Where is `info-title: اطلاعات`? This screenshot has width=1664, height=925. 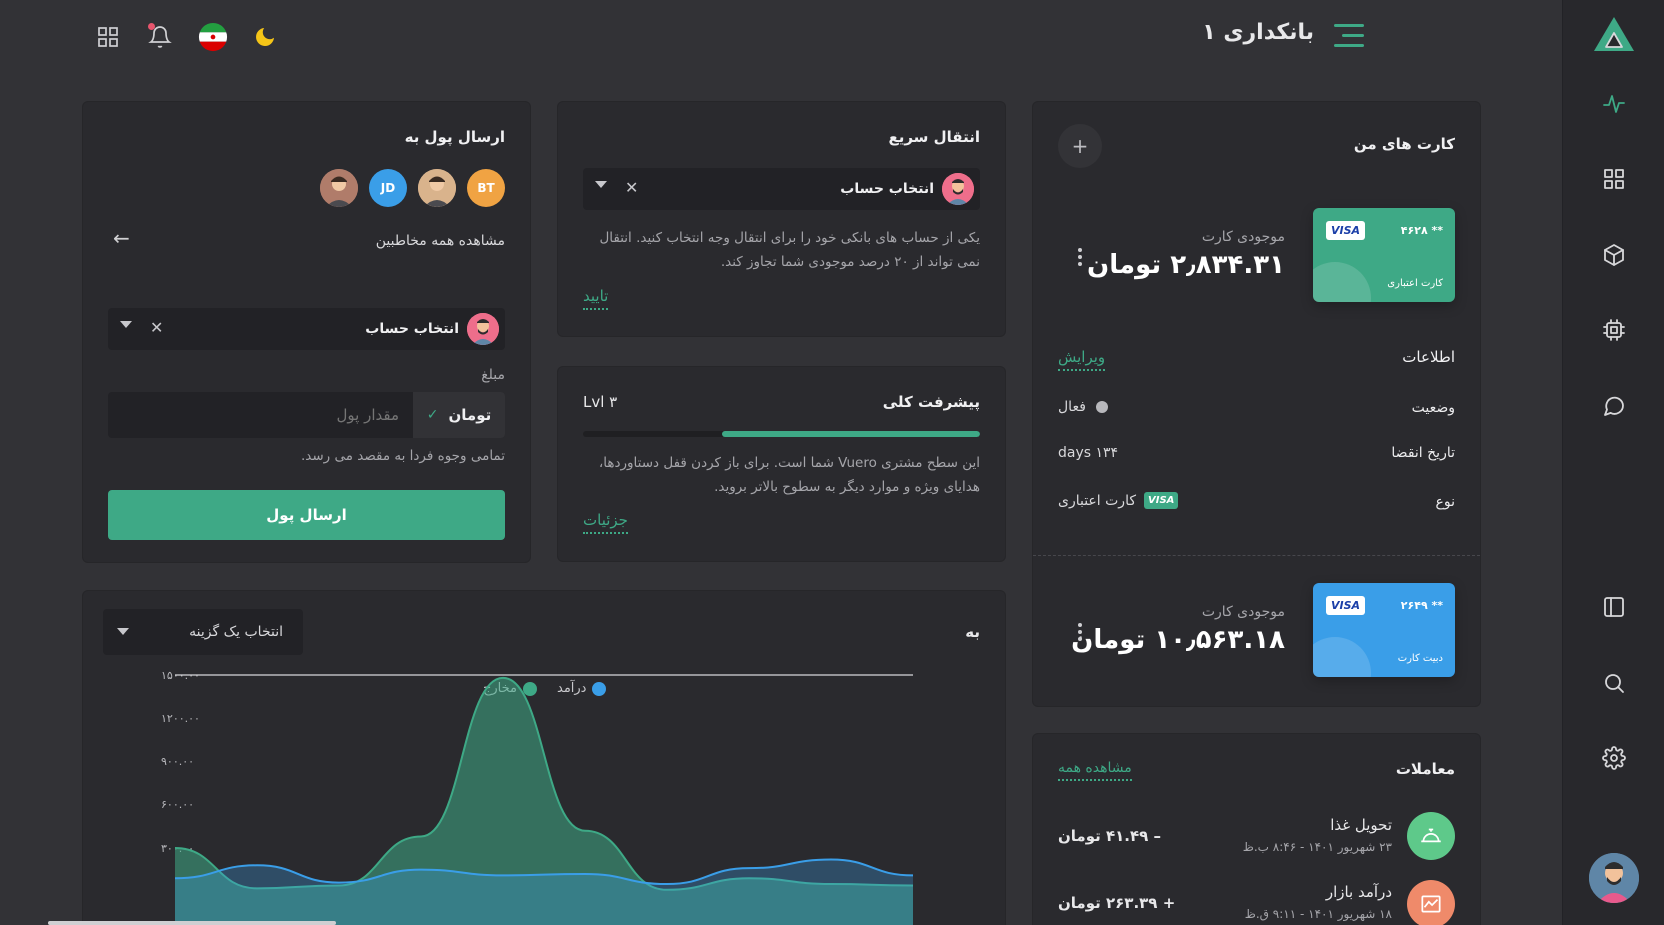
info-title: اطلاعات is located at coordinates (1428, 357).